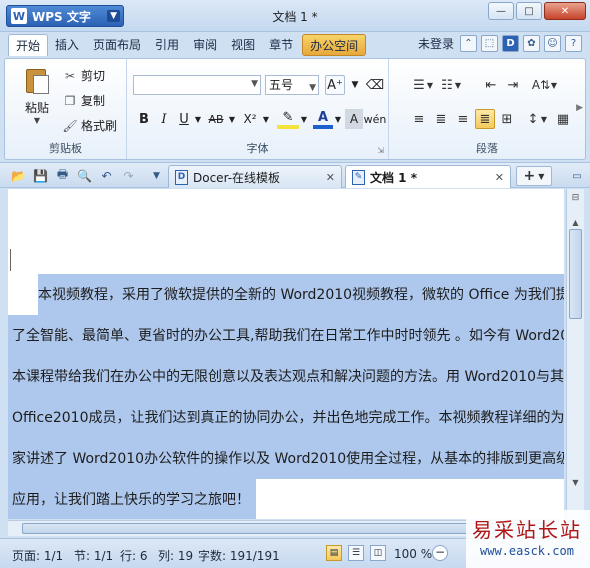  What do you see at coordinates (184, 119) in the screenshot?
I see `underline-button: U` at bounding box center [184, 119].